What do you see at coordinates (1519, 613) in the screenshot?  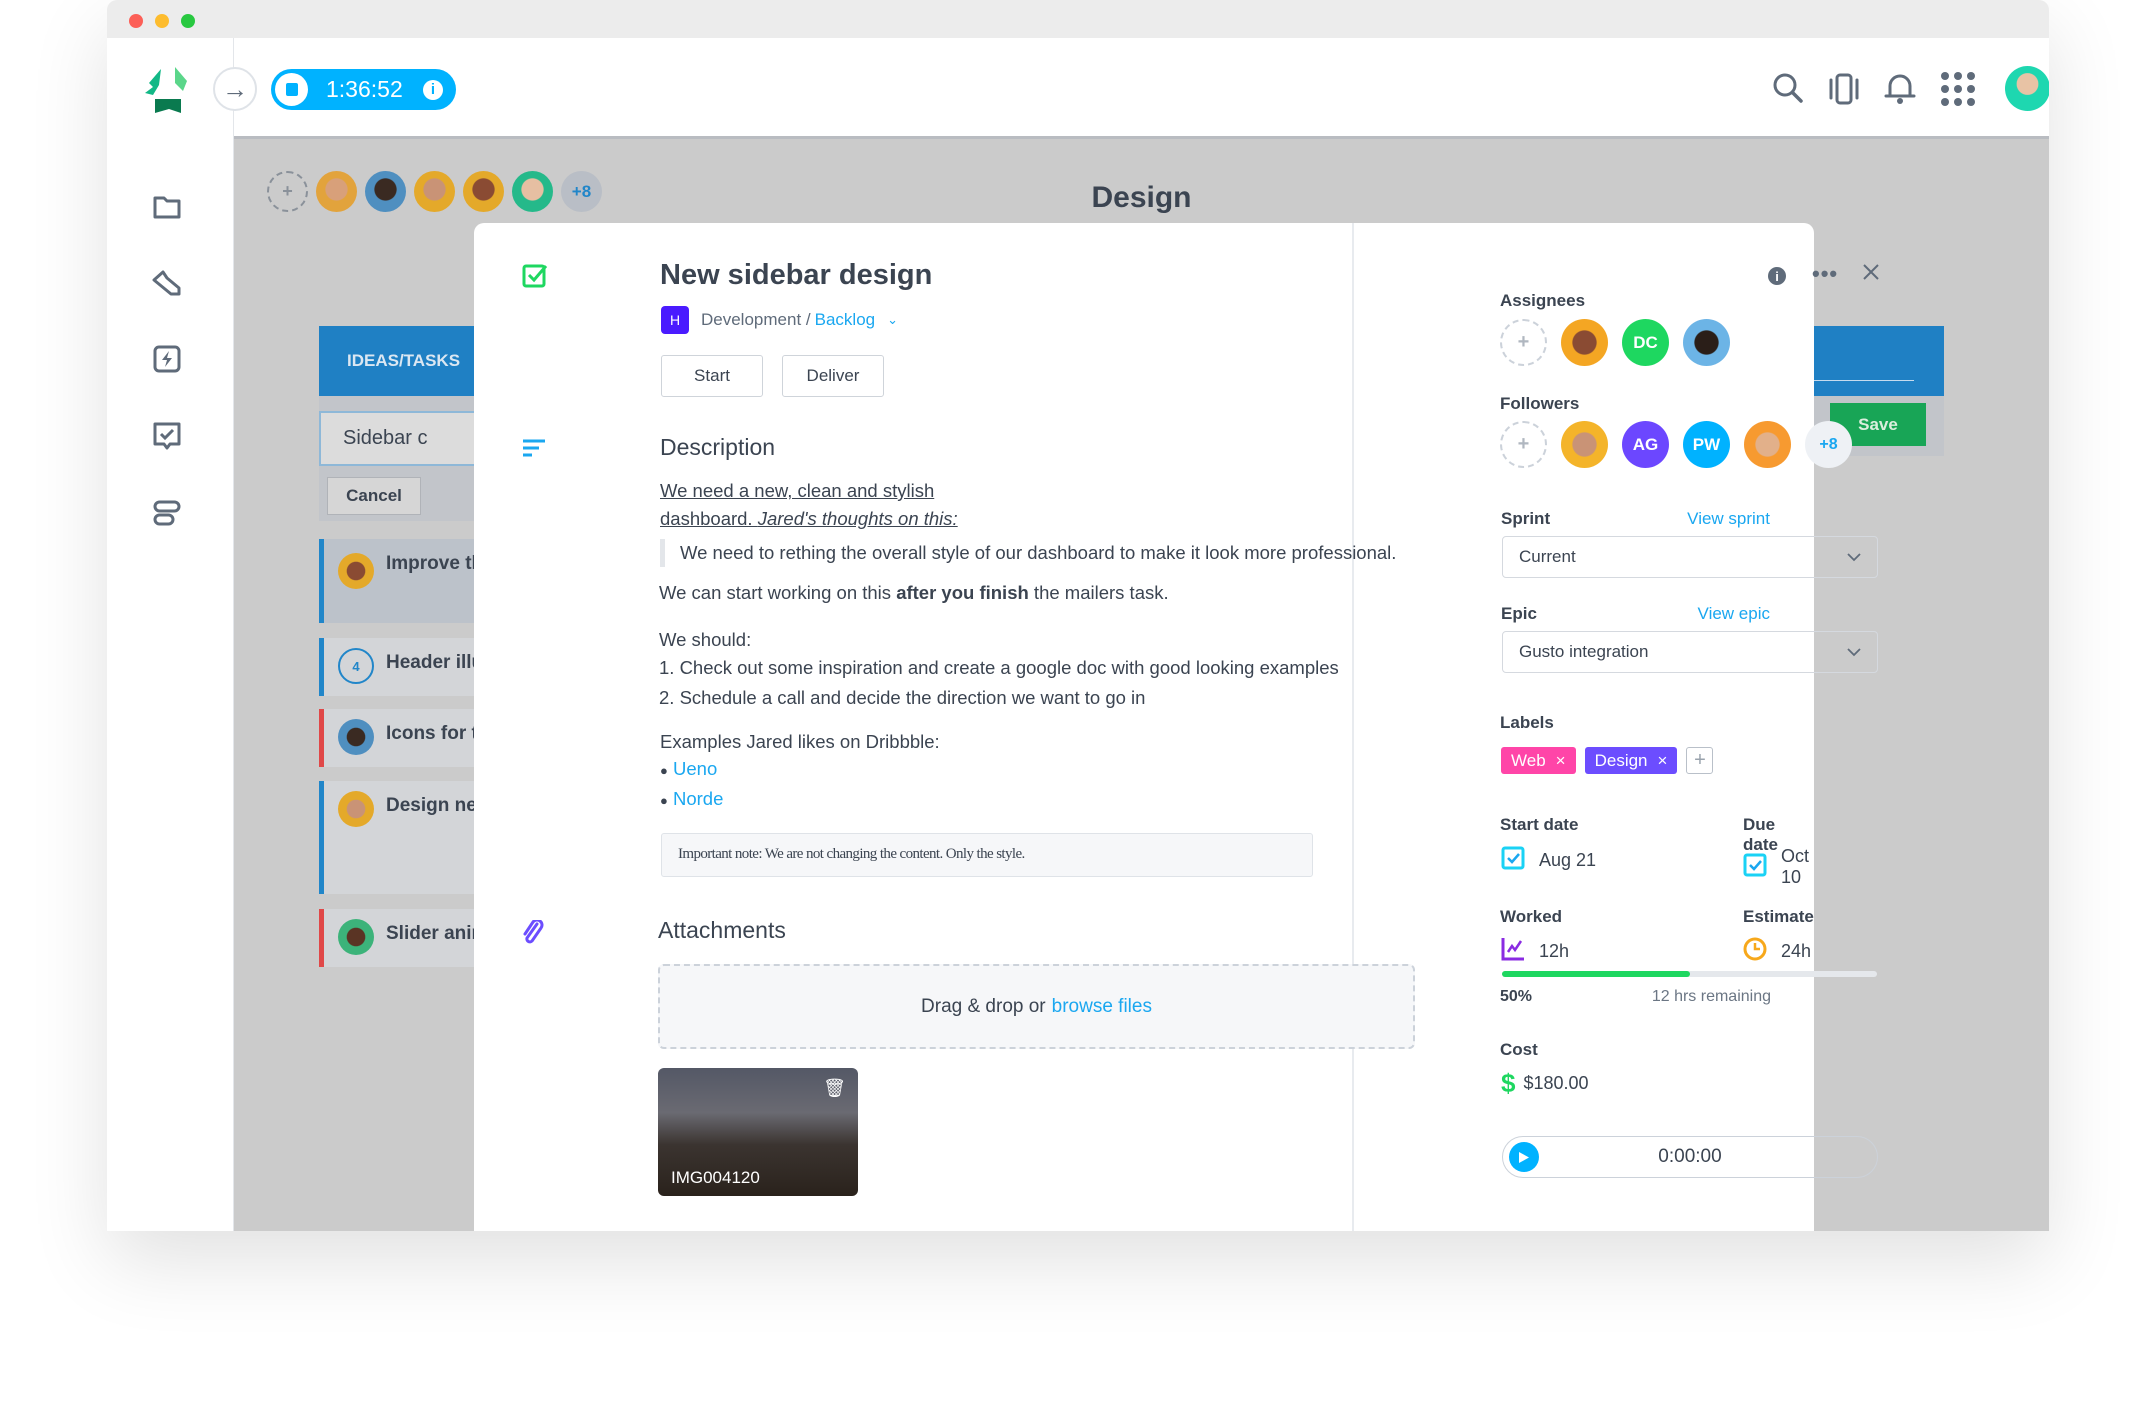 I see `epic-label: Epic` at bounding box center [1519, 613].